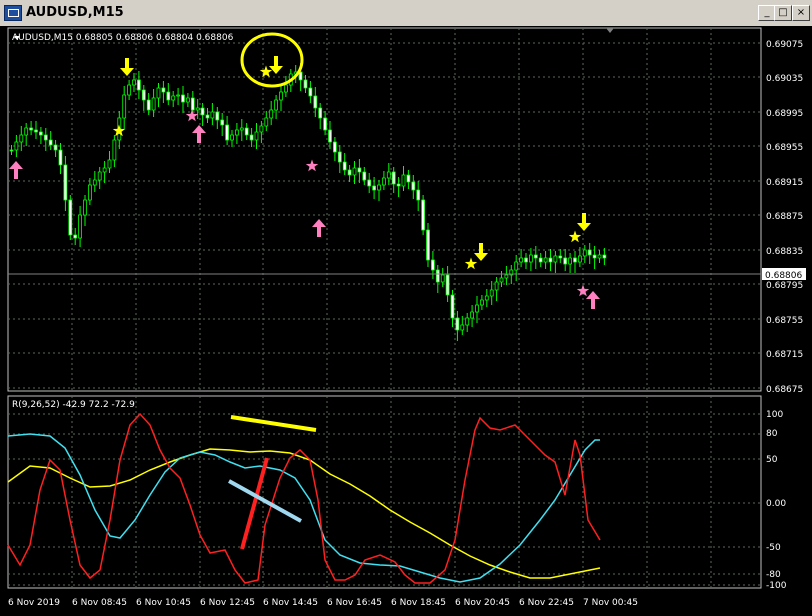 The height and width of the screenshot is (616, 812). What do you see at coordinates (99, 603) in the screenshot?
I see `time-label: 6 Nov 08:45` at bounding box center [99, 603].